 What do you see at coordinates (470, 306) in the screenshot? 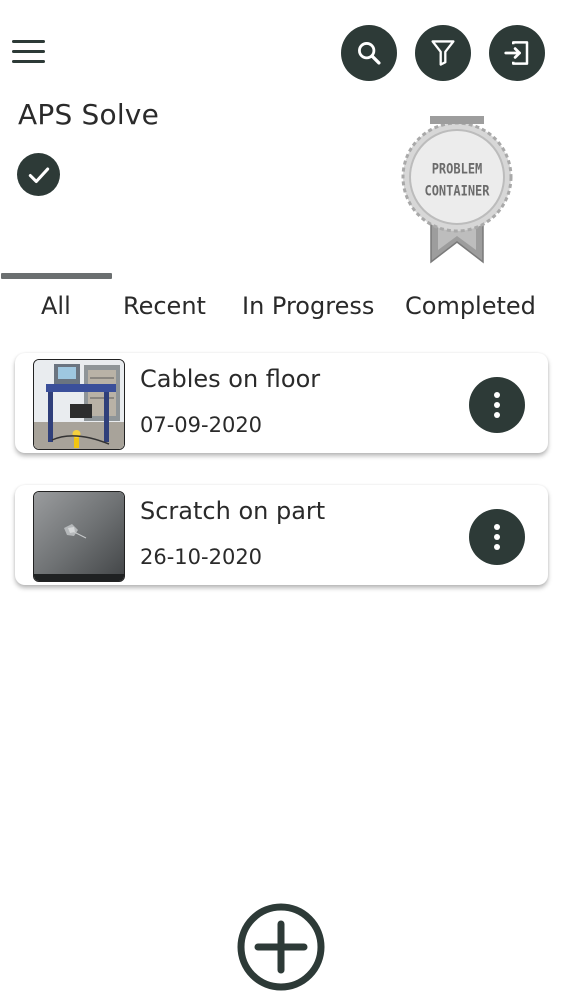
I see `tab-completed: Completed` at bounding box center [470, 306].